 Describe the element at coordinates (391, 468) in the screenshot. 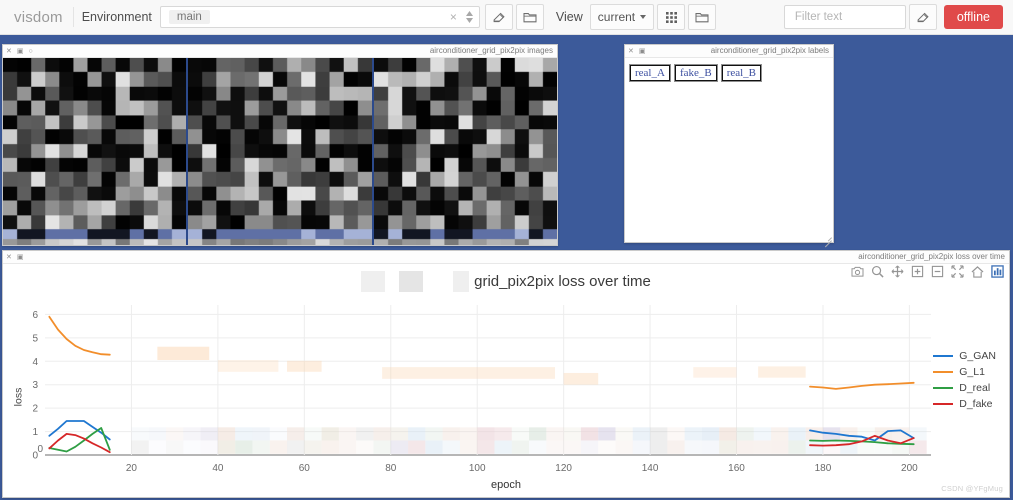

I see `x-tick-label: 80` at that location.